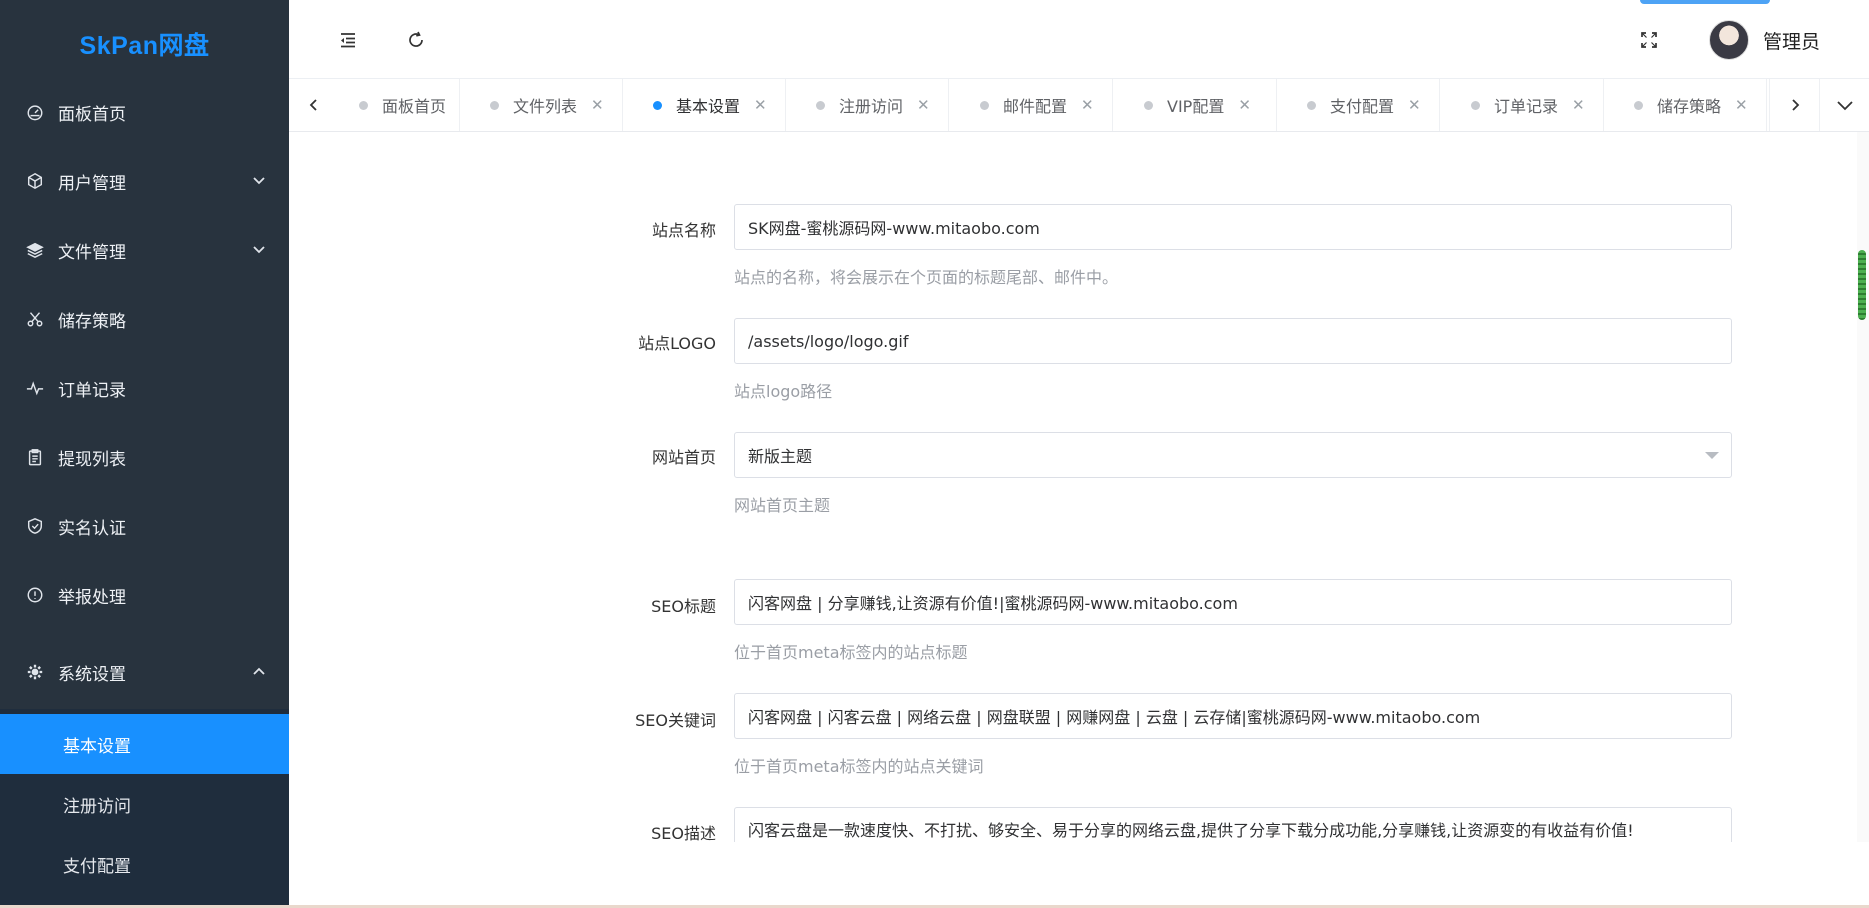 This screenshot has width=1869, height=908. I want to click on sidebar-item-label: 面板首页, so click(92, 114).